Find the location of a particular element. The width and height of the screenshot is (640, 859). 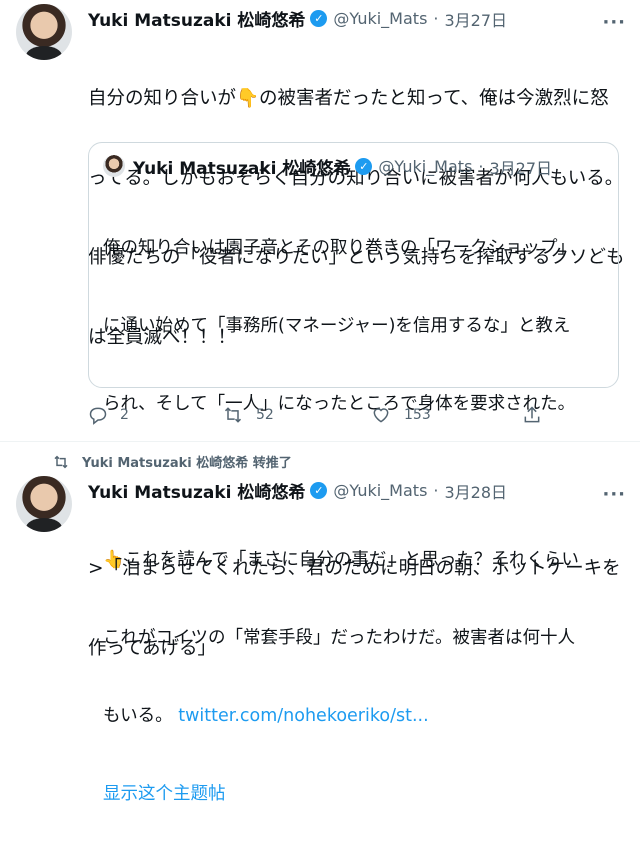

like-button: 153 is located at coordinates (400, 415).